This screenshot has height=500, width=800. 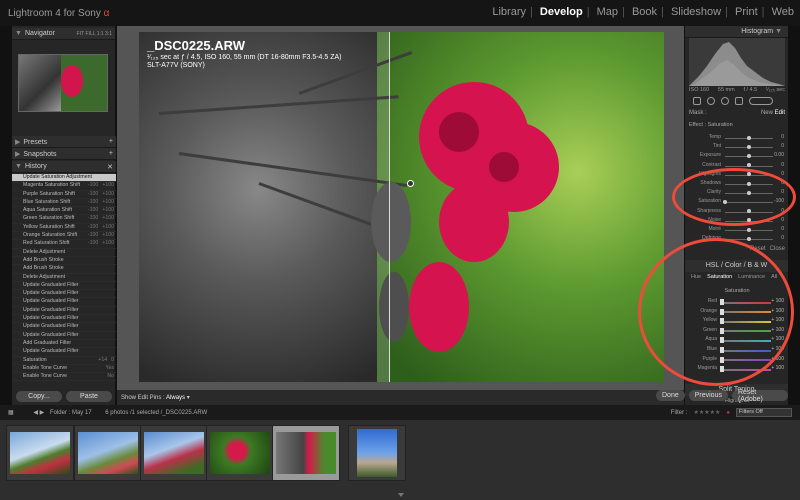 I want to click on history-item: Add Brush Stroke, so click(x=64, y=261).